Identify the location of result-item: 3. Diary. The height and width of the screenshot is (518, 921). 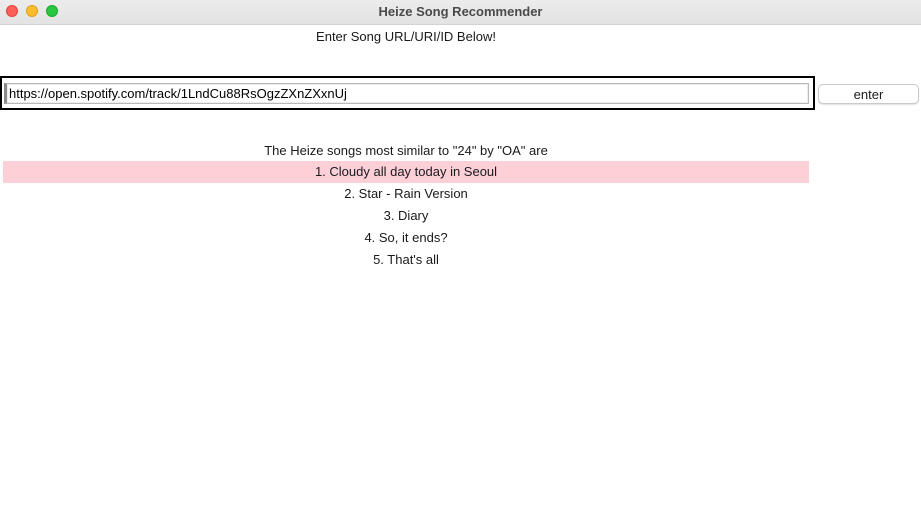
(406, 216).